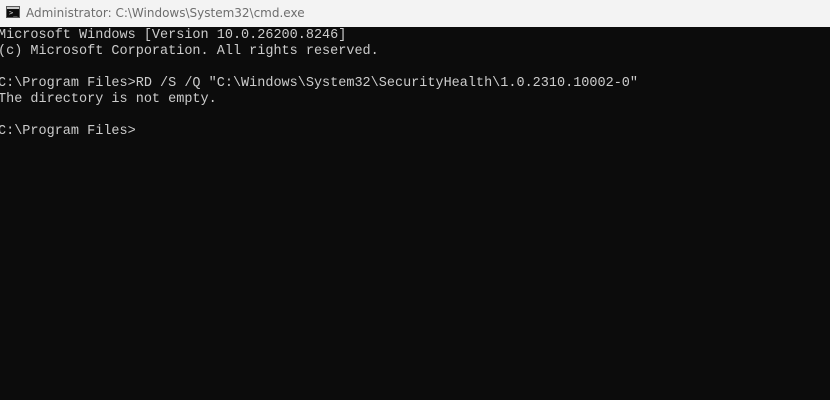  What do you see at coordinates (415, 132) in the screenshot?
I see `console-prompt: C:\Program Files>` at bounding box center [415, 132].